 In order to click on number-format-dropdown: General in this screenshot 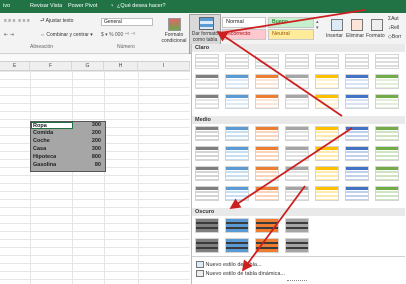, I will do `click(127, 22)`.